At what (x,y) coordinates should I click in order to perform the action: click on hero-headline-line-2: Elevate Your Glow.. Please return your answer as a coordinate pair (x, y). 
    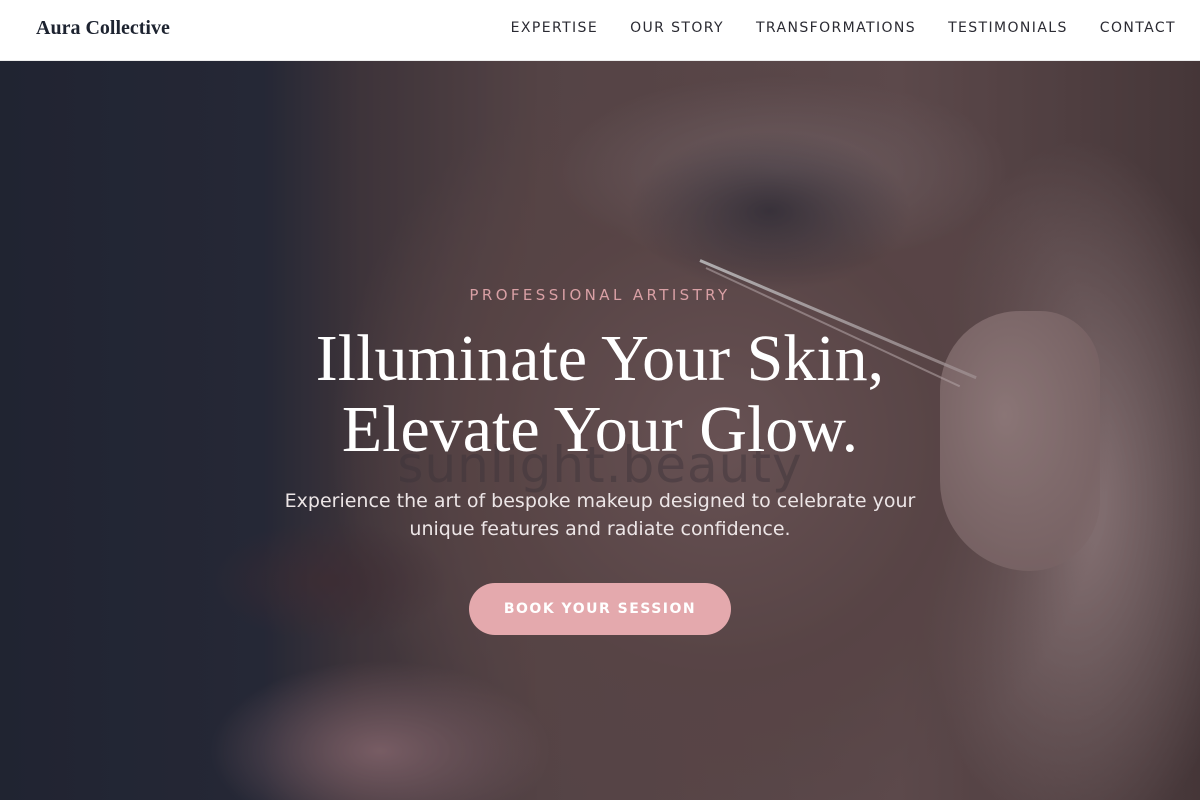
    Looking at the image, I should click on (600, 429).